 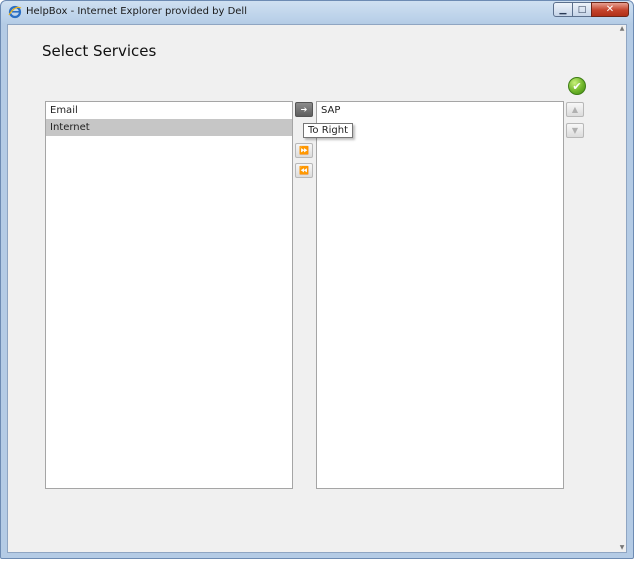 I want to click on list-item: Internet, so click(x=169, y=127).